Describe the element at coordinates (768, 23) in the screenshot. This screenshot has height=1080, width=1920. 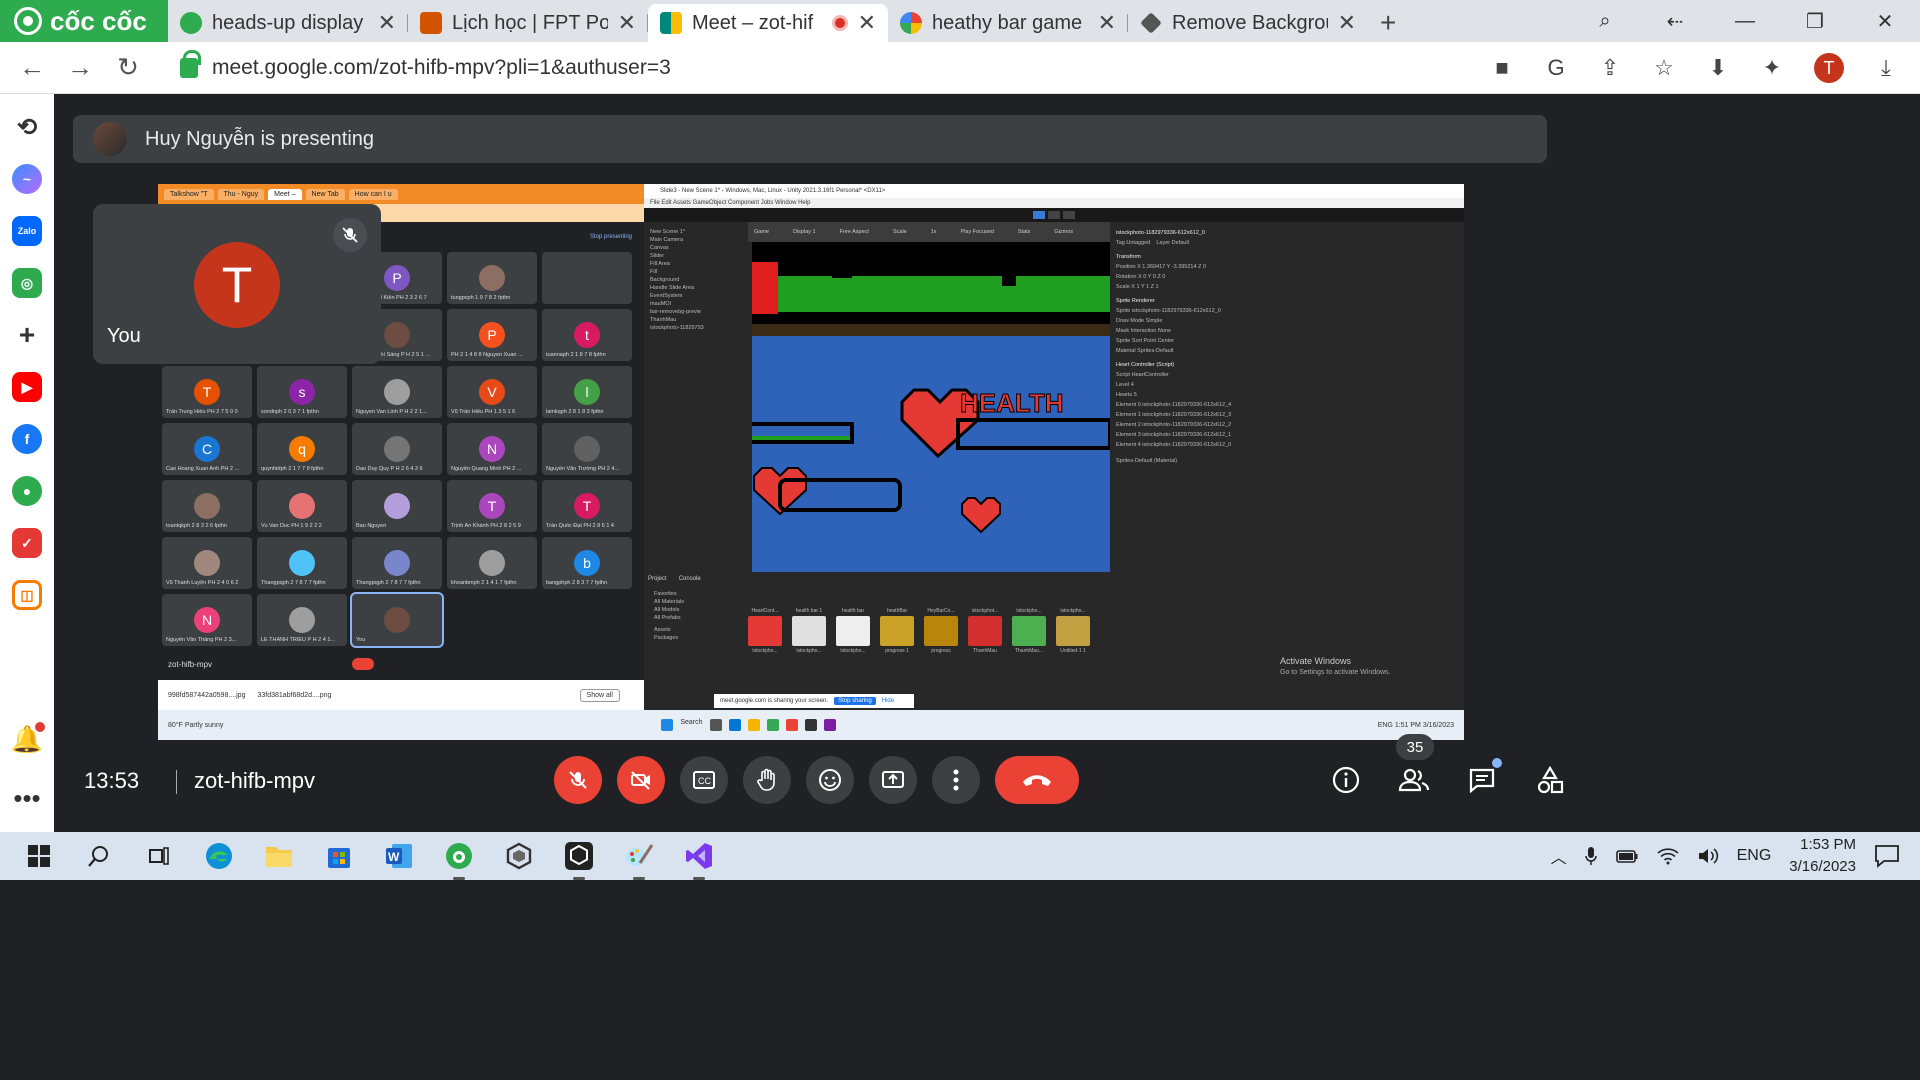
I see `tab-meet: Meet – zot-hif ✕` at that location.